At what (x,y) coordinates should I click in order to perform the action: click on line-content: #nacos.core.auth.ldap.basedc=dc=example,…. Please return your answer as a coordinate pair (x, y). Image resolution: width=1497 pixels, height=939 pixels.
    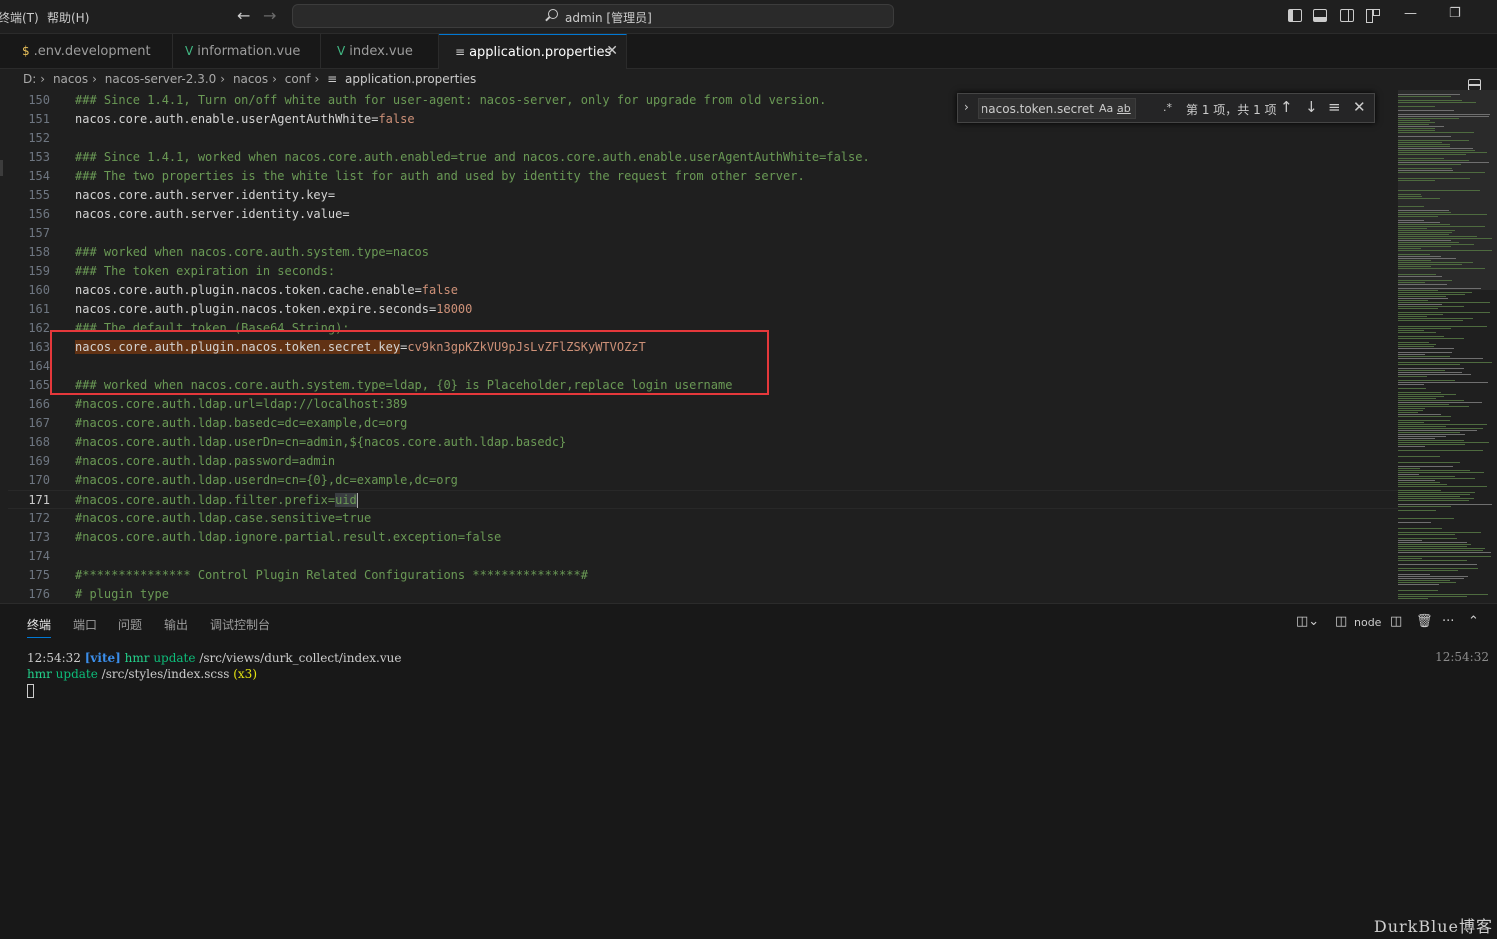
    Looking at the image, I should click on (241, 423).